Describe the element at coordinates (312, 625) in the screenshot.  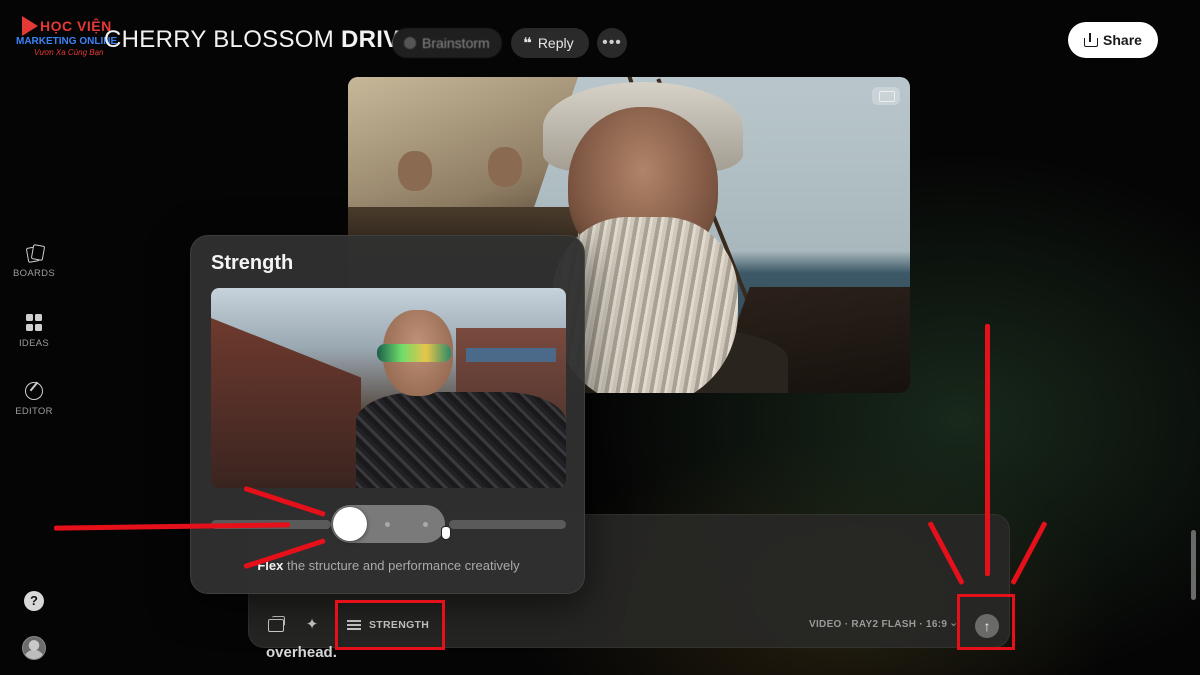
I see `sparkle-icon: ✦` at that location.